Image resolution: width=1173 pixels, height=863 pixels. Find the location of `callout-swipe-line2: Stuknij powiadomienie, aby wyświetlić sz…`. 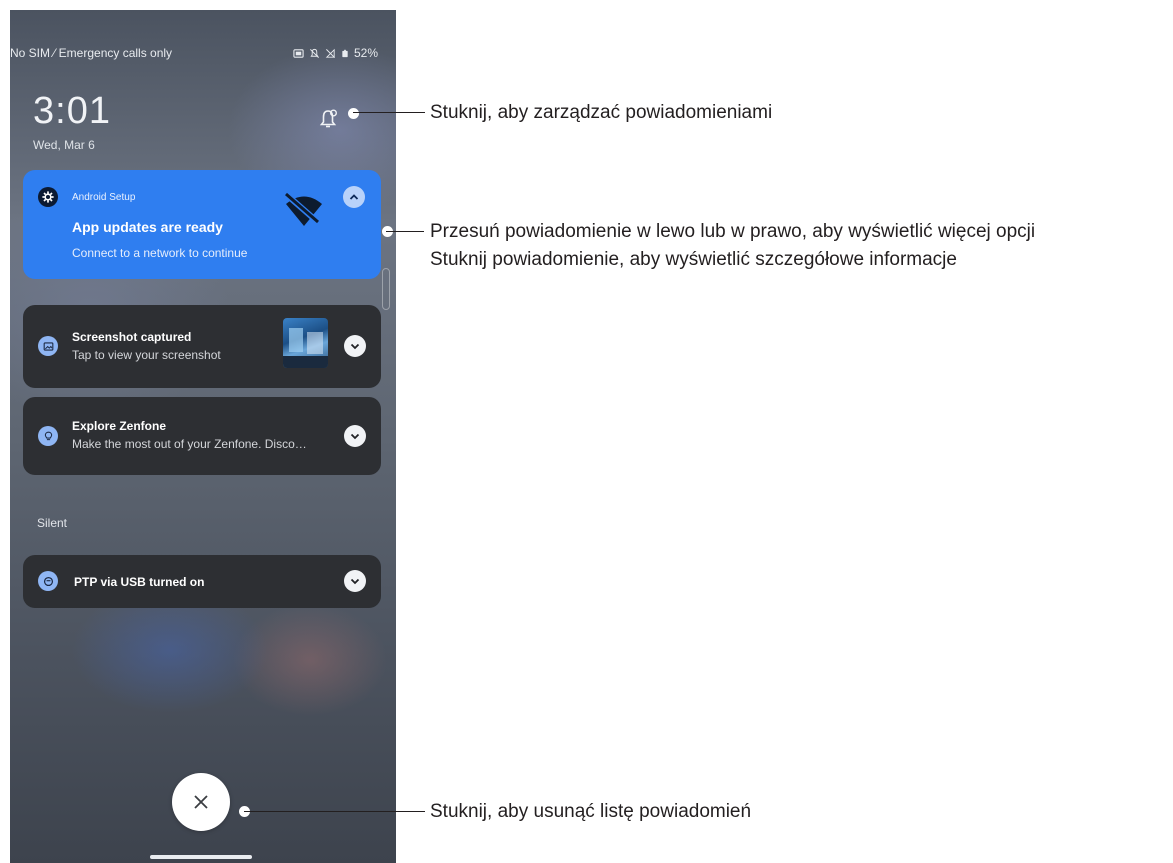

callout-swipe-line2: Stuknij powiadomienie, aby wyświetlić sz… is located at coordinates (693, 259).